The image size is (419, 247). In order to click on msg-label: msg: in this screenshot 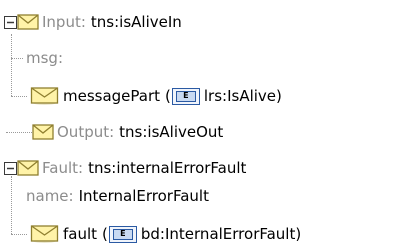, I will do `click(45, 58)`.